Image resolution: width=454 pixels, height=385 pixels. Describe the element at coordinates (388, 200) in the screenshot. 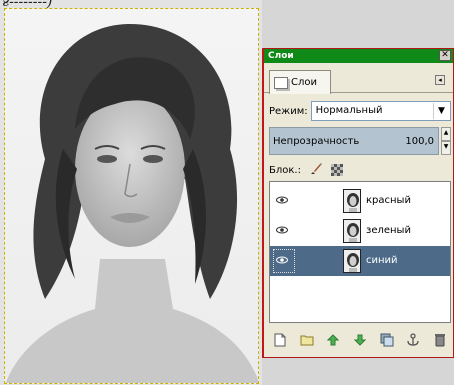

I see `layer-name: красный` at that location.